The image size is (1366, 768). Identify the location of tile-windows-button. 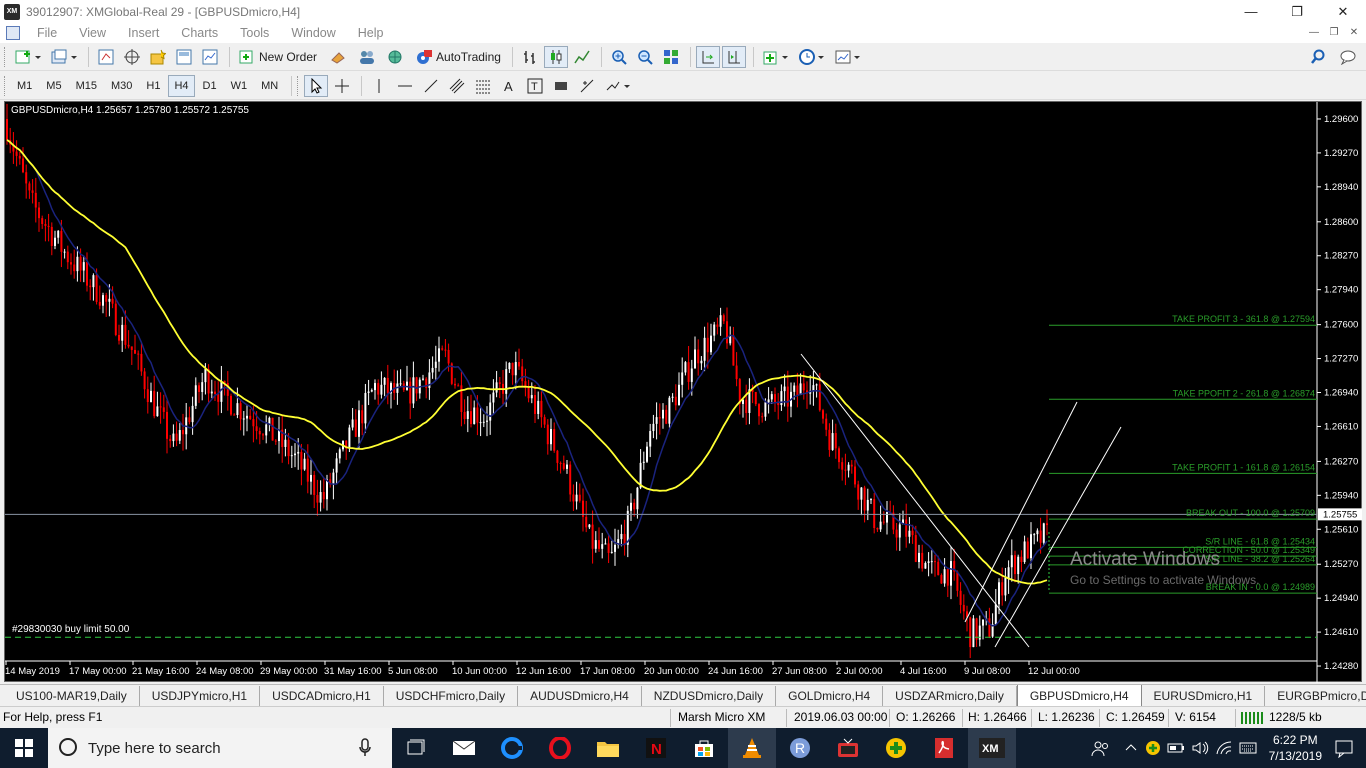
(671, 57).